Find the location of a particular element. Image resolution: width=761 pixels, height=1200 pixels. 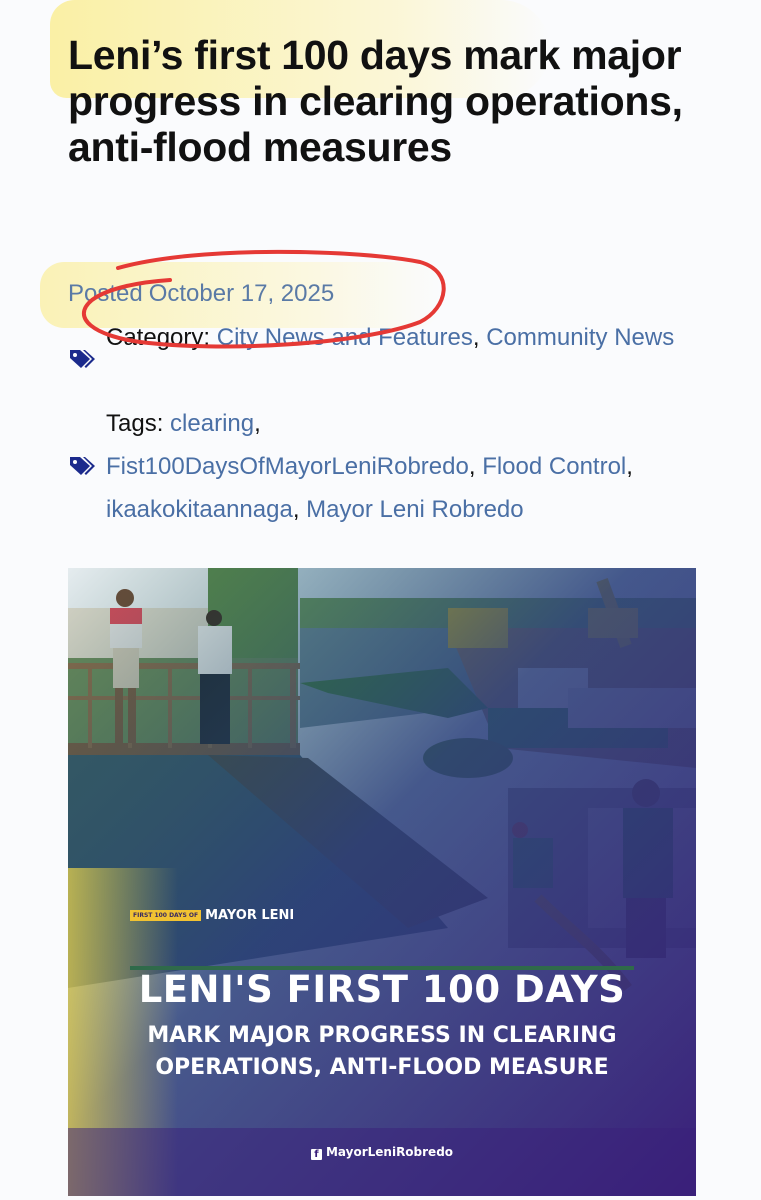

hero-subheadline-line-1: MARK MAJOR PROGRESS IN CLEARING is located at coordinates (382, 1035).